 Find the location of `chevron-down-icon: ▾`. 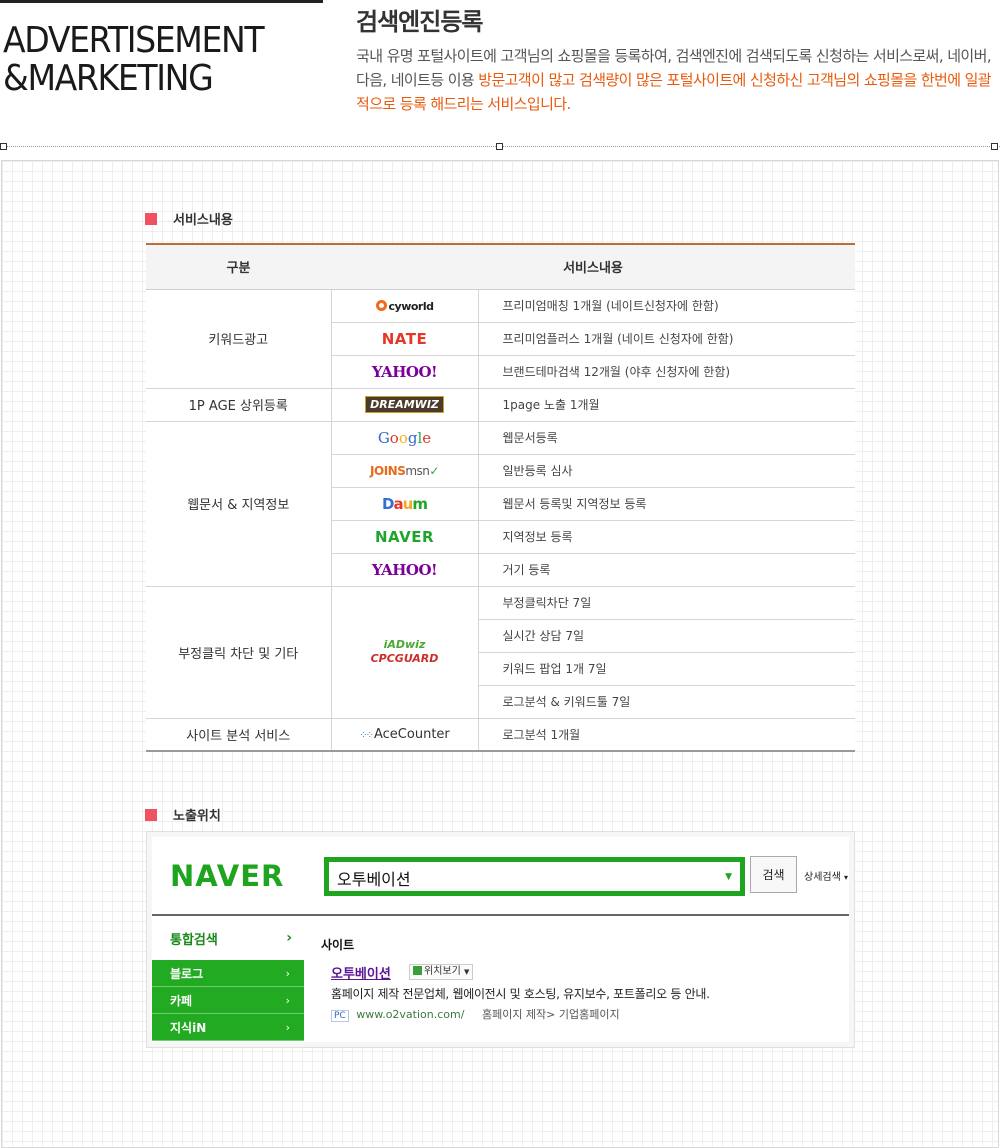

chevron-down-icon: ▾ is located at coordinates (846, 877).